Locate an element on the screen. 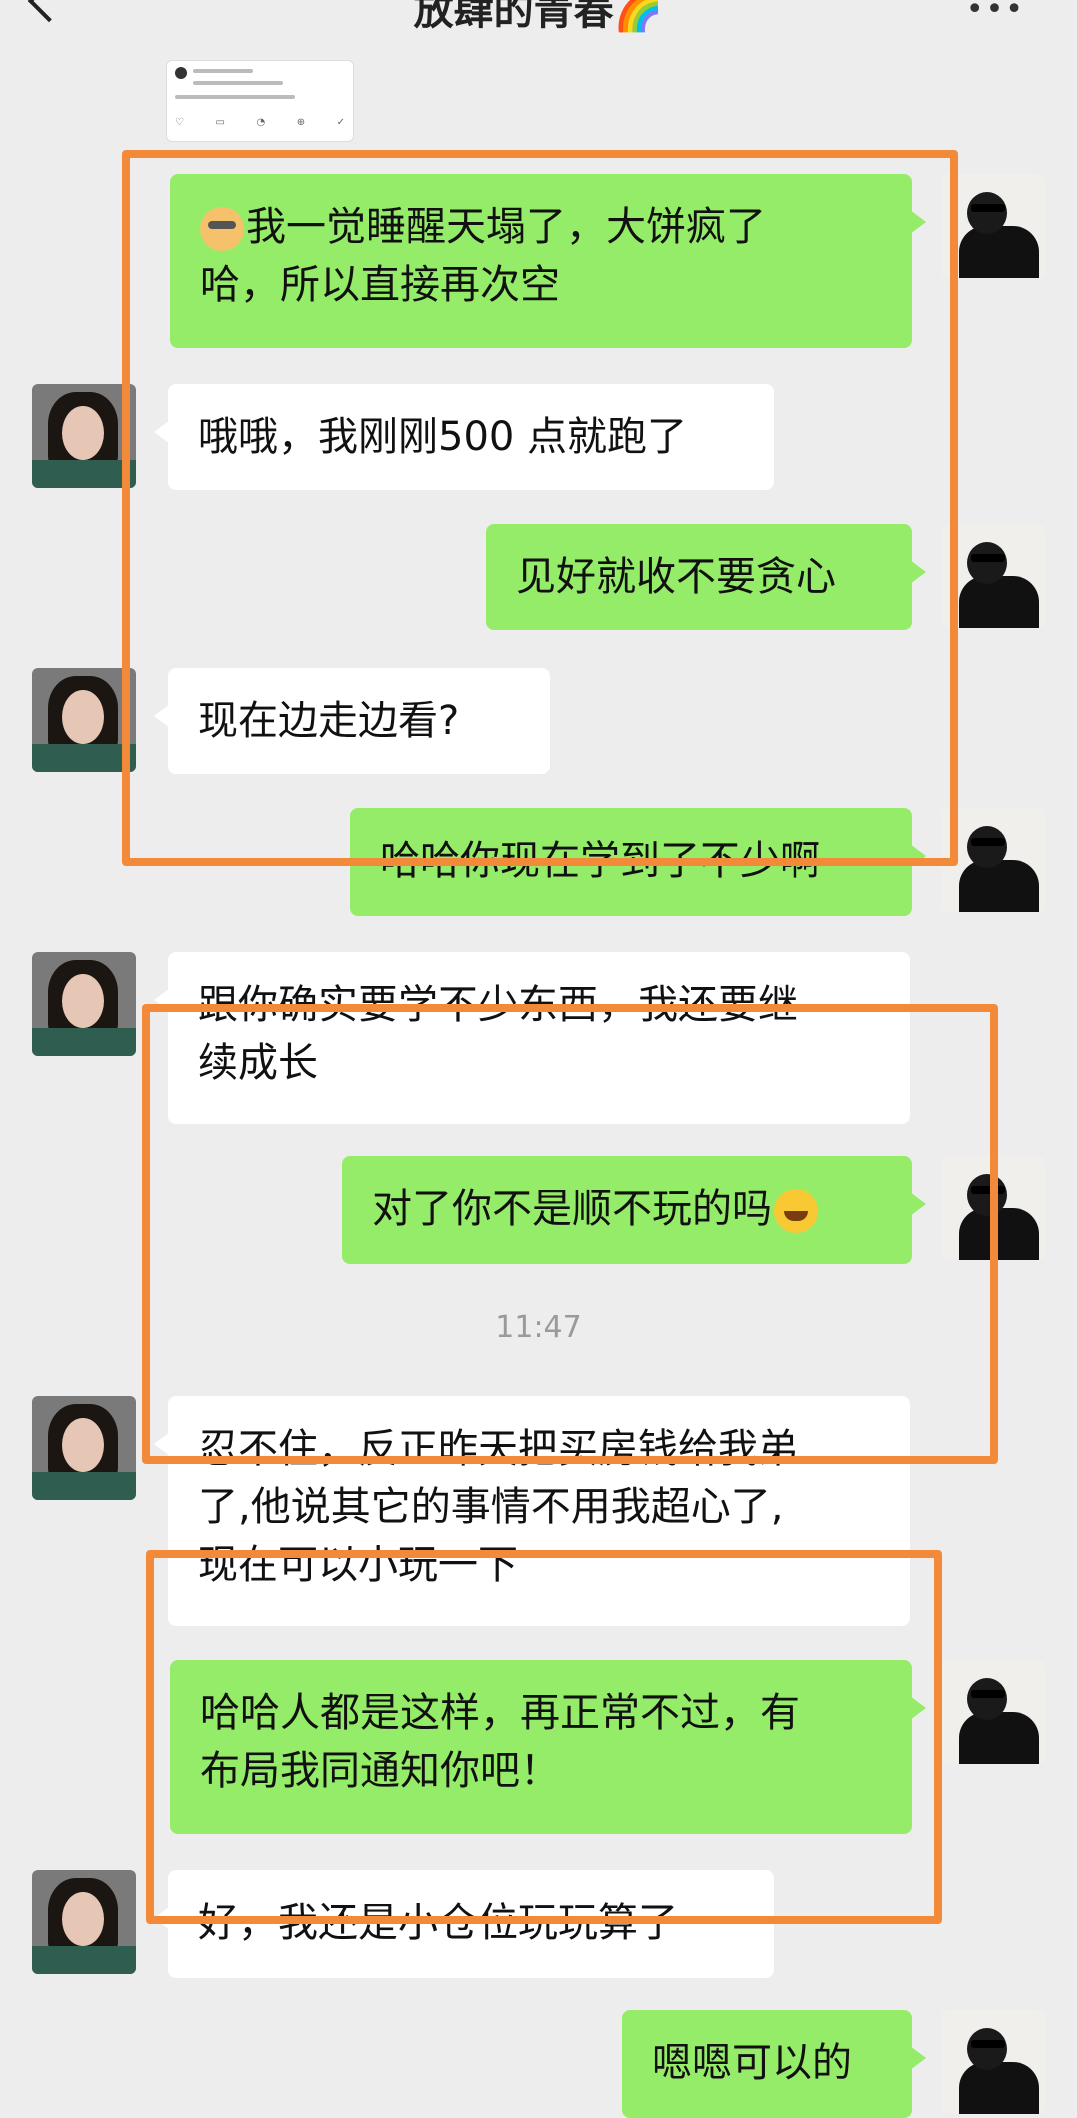  comment-icon: ▭ is located at coordinates (220, 122).